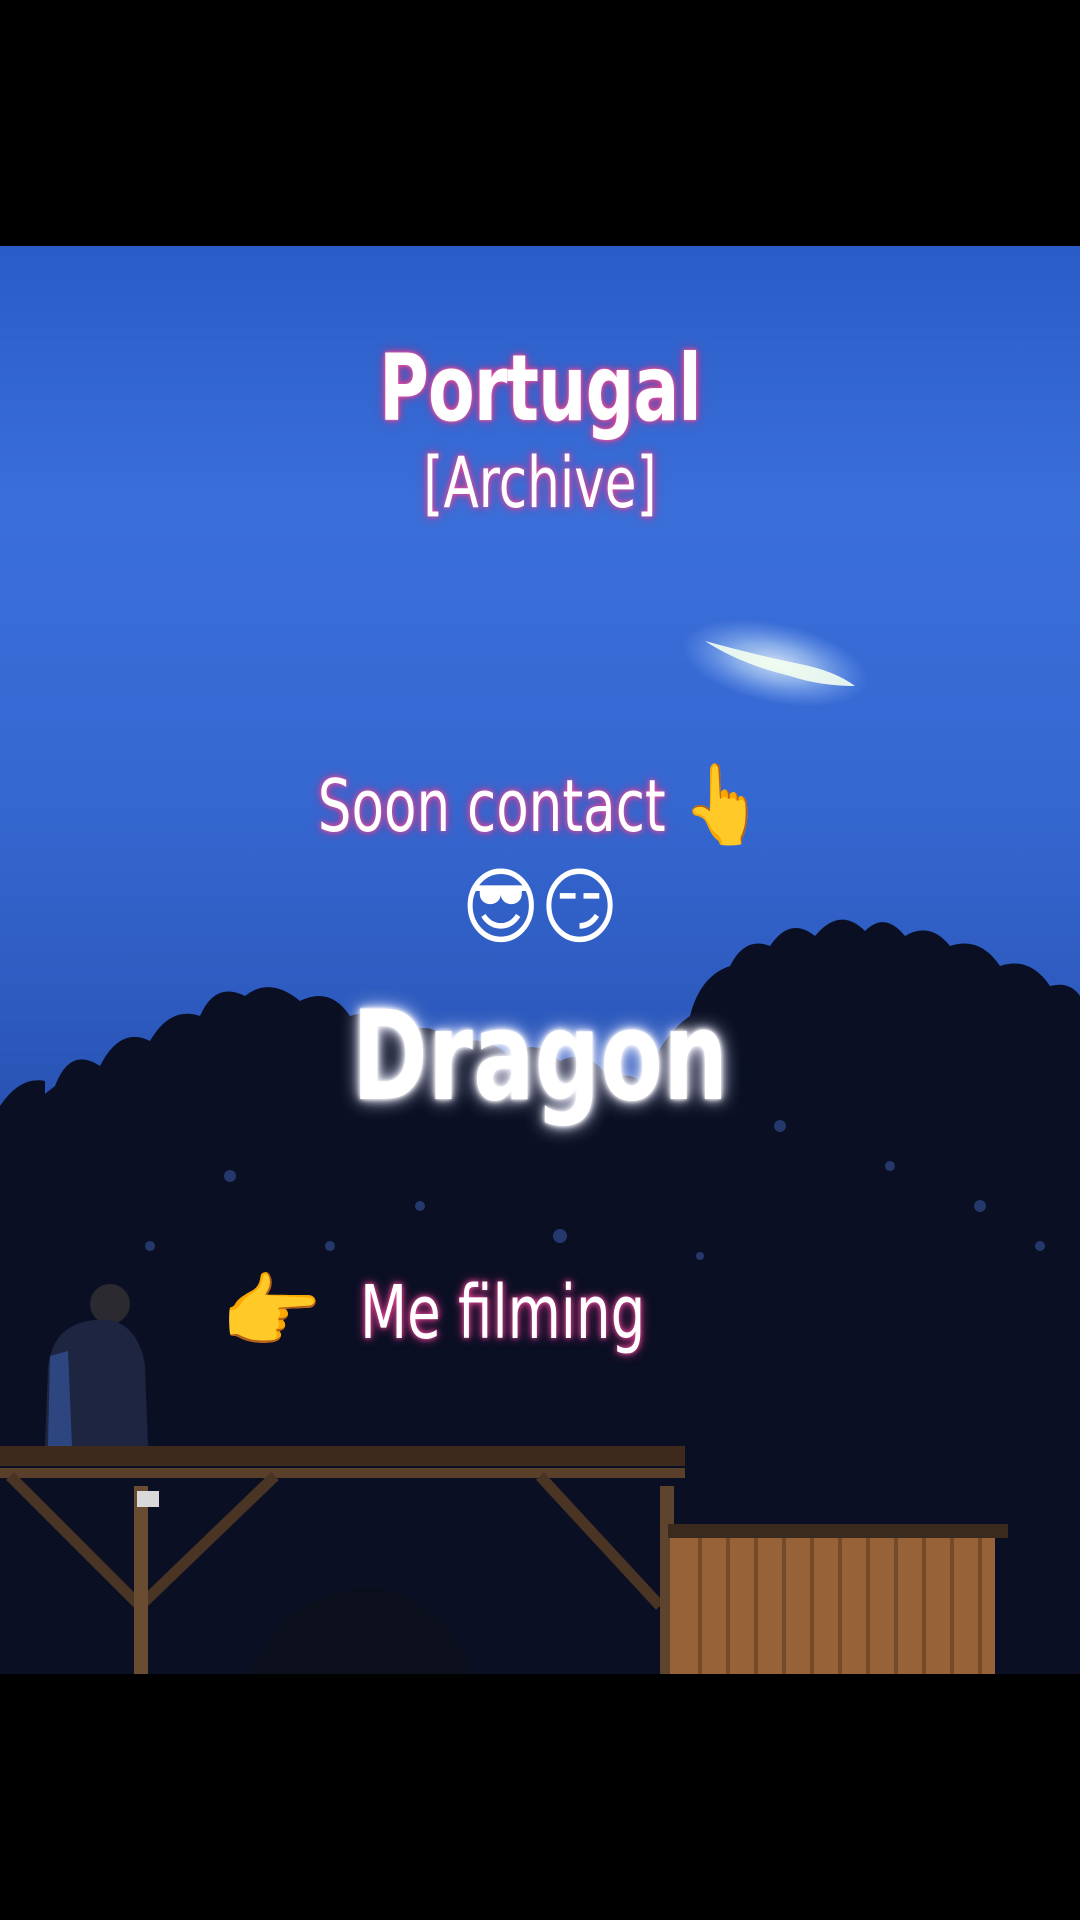 The image size is (1080, 1920). What do you see at coordinates (271, 1312) in the screenshot?
I see `pointing-right-icon: 👉` at bounding box center [271, 1312].